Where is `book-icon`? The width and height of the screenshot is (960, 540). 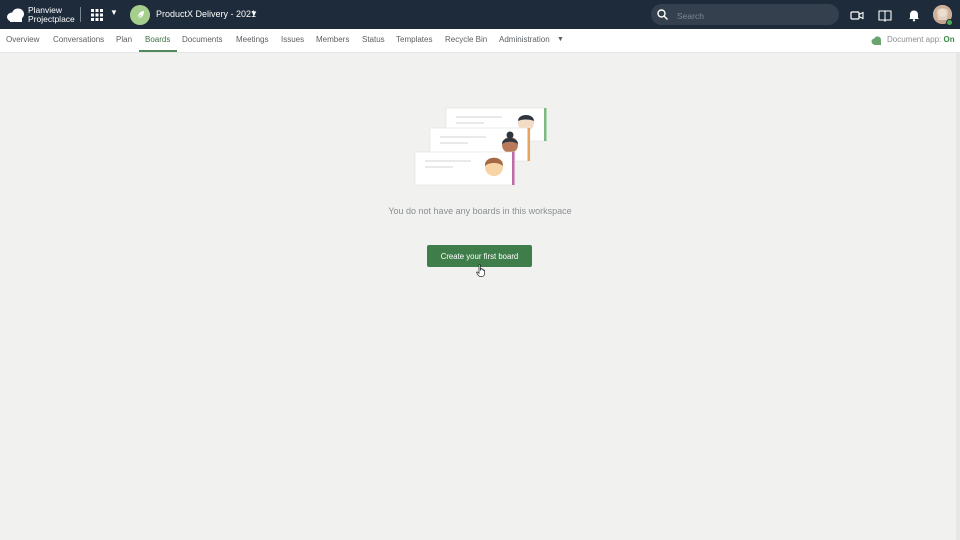
book-icon is located at coordinates (885, 15).